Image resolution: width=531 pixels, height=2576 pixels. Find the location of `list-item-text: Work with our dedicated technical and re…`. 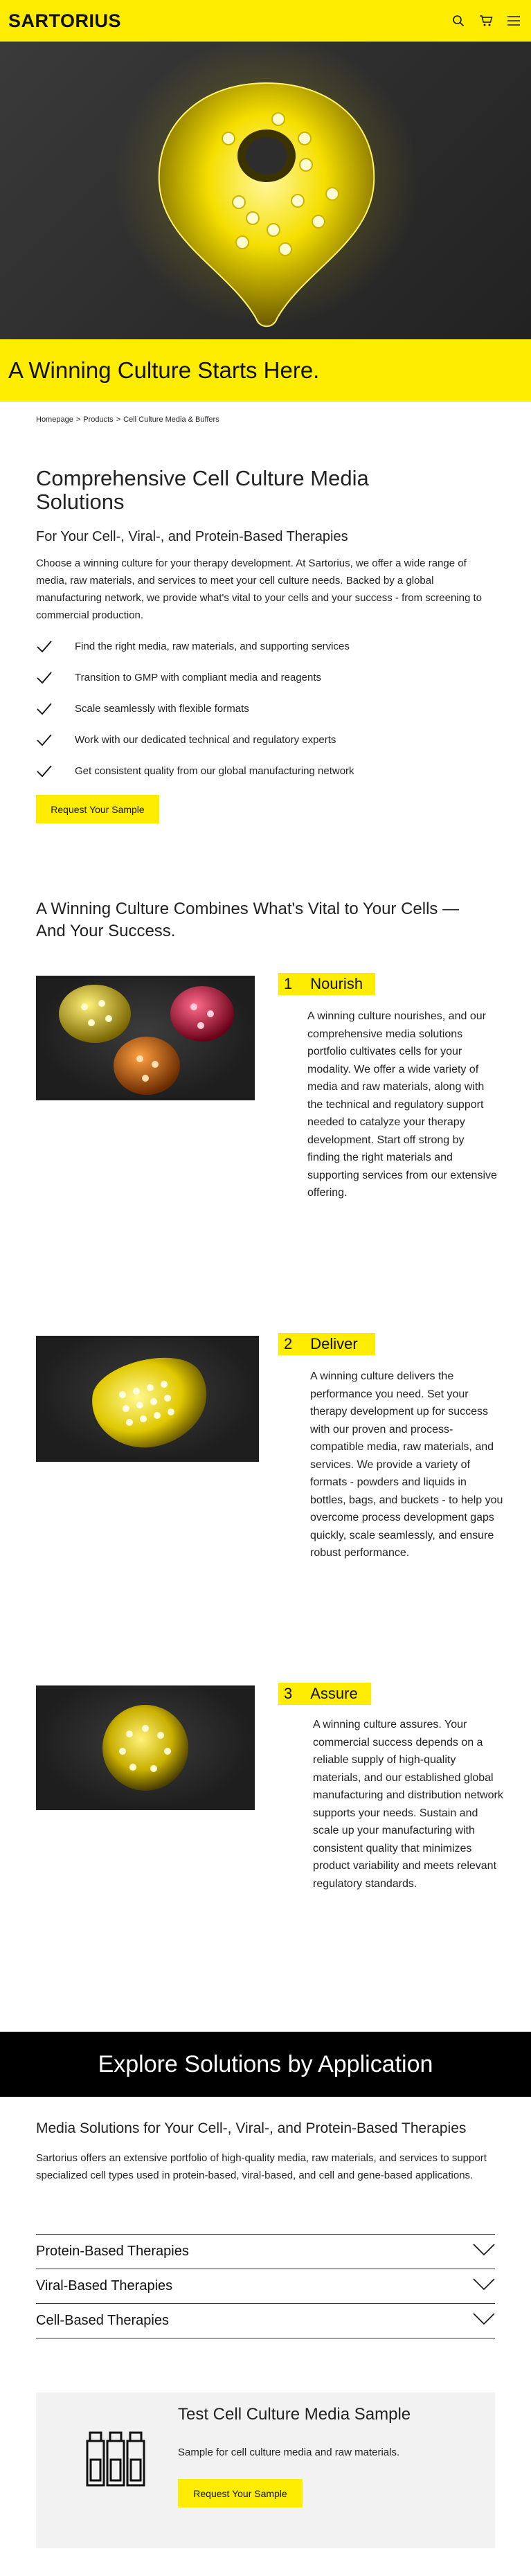

list-item-text: Work with our dedicated technical and re… is located at coordinates (205, 740).